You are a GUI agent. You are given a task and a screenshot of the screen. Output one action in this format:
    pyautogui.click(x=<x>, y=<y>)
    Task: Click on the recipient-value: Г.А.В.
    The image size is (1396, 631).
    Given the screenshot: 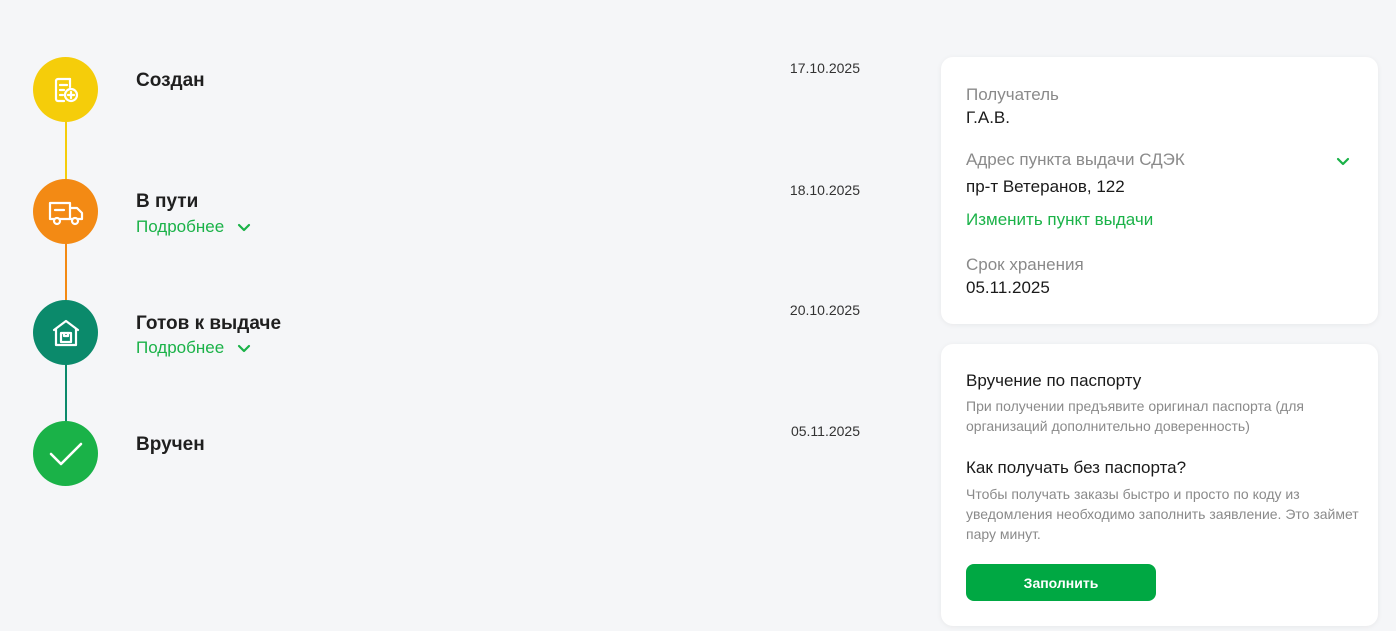 What is the action you would take?
    pyautogui.click(x=988, y=117)
    